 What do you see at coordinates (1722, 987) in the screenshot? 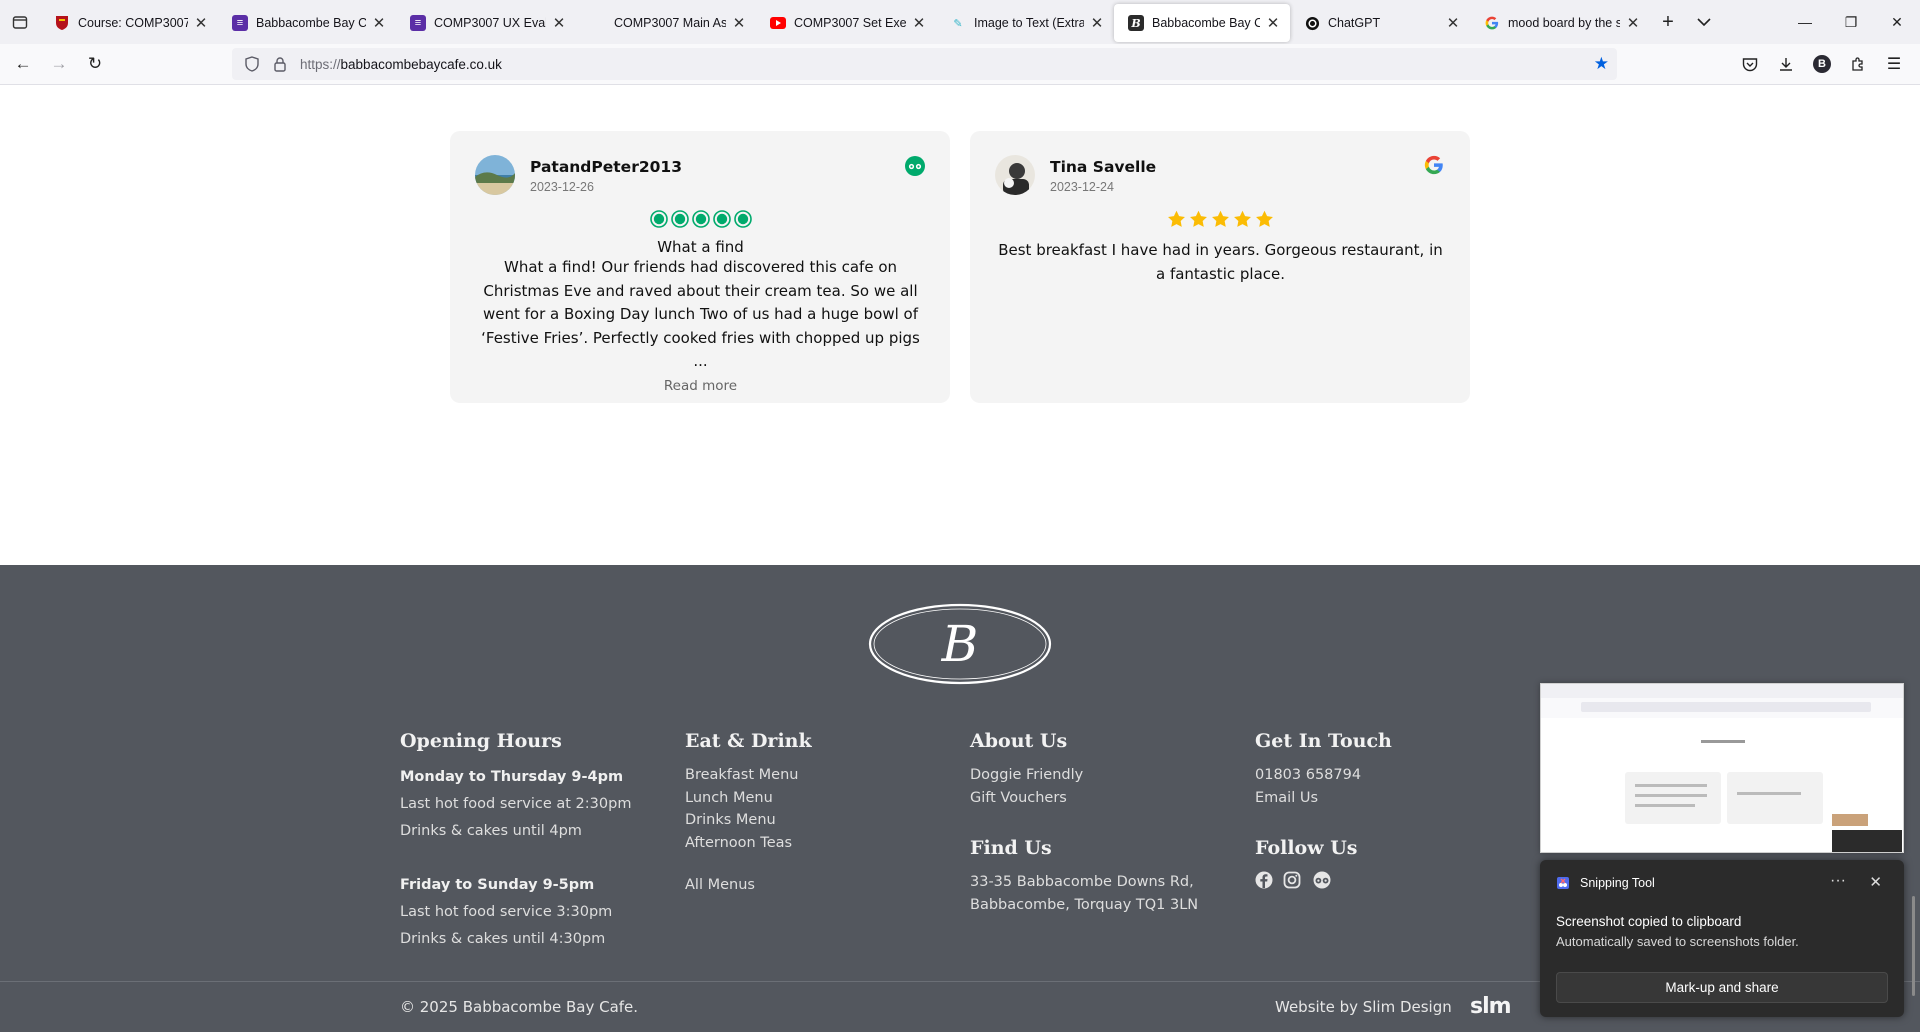
I see `mark-up-and-share-button: Mark-up and share` at bounding box center [1722, 987].